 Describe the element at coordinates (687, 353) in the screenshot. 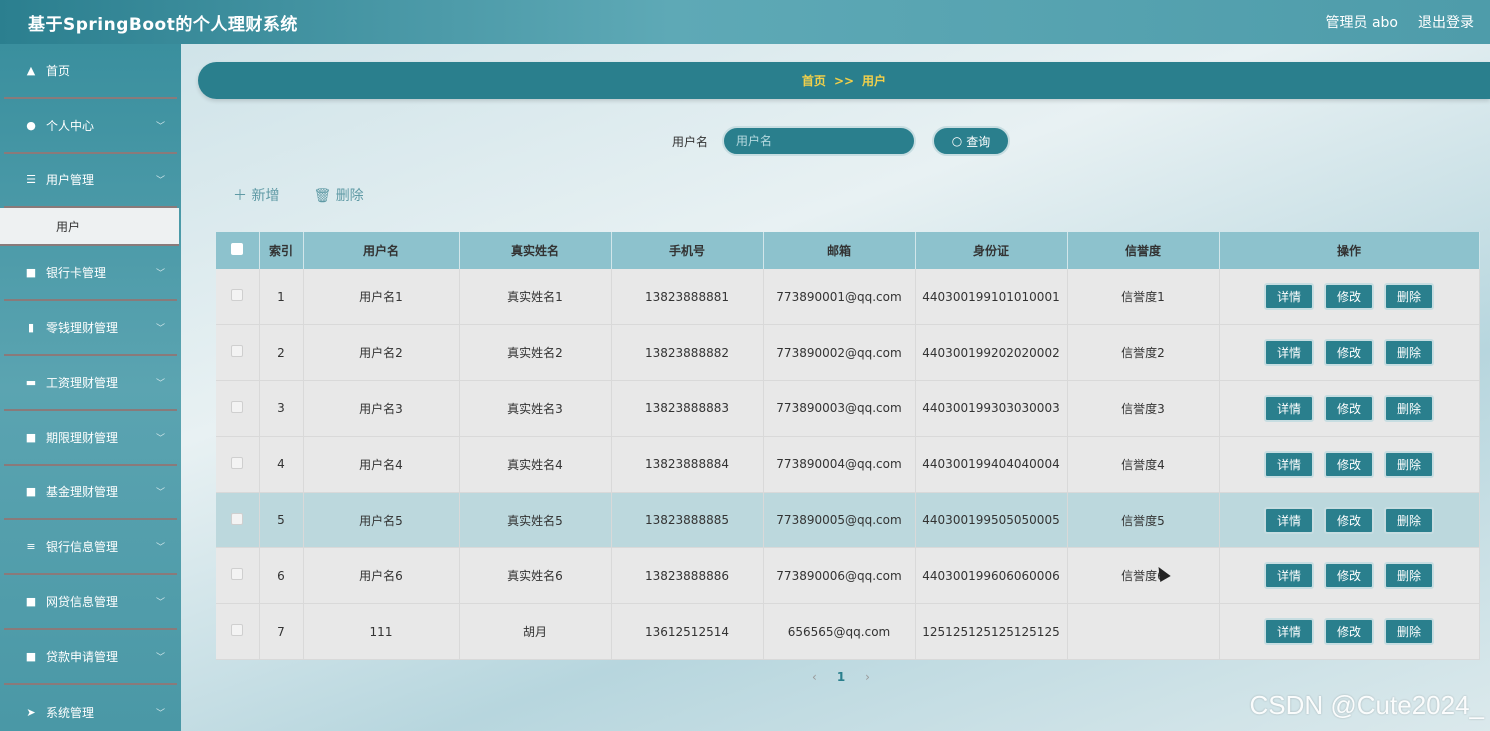

I see `cell-phone: 13823888882` at that location.